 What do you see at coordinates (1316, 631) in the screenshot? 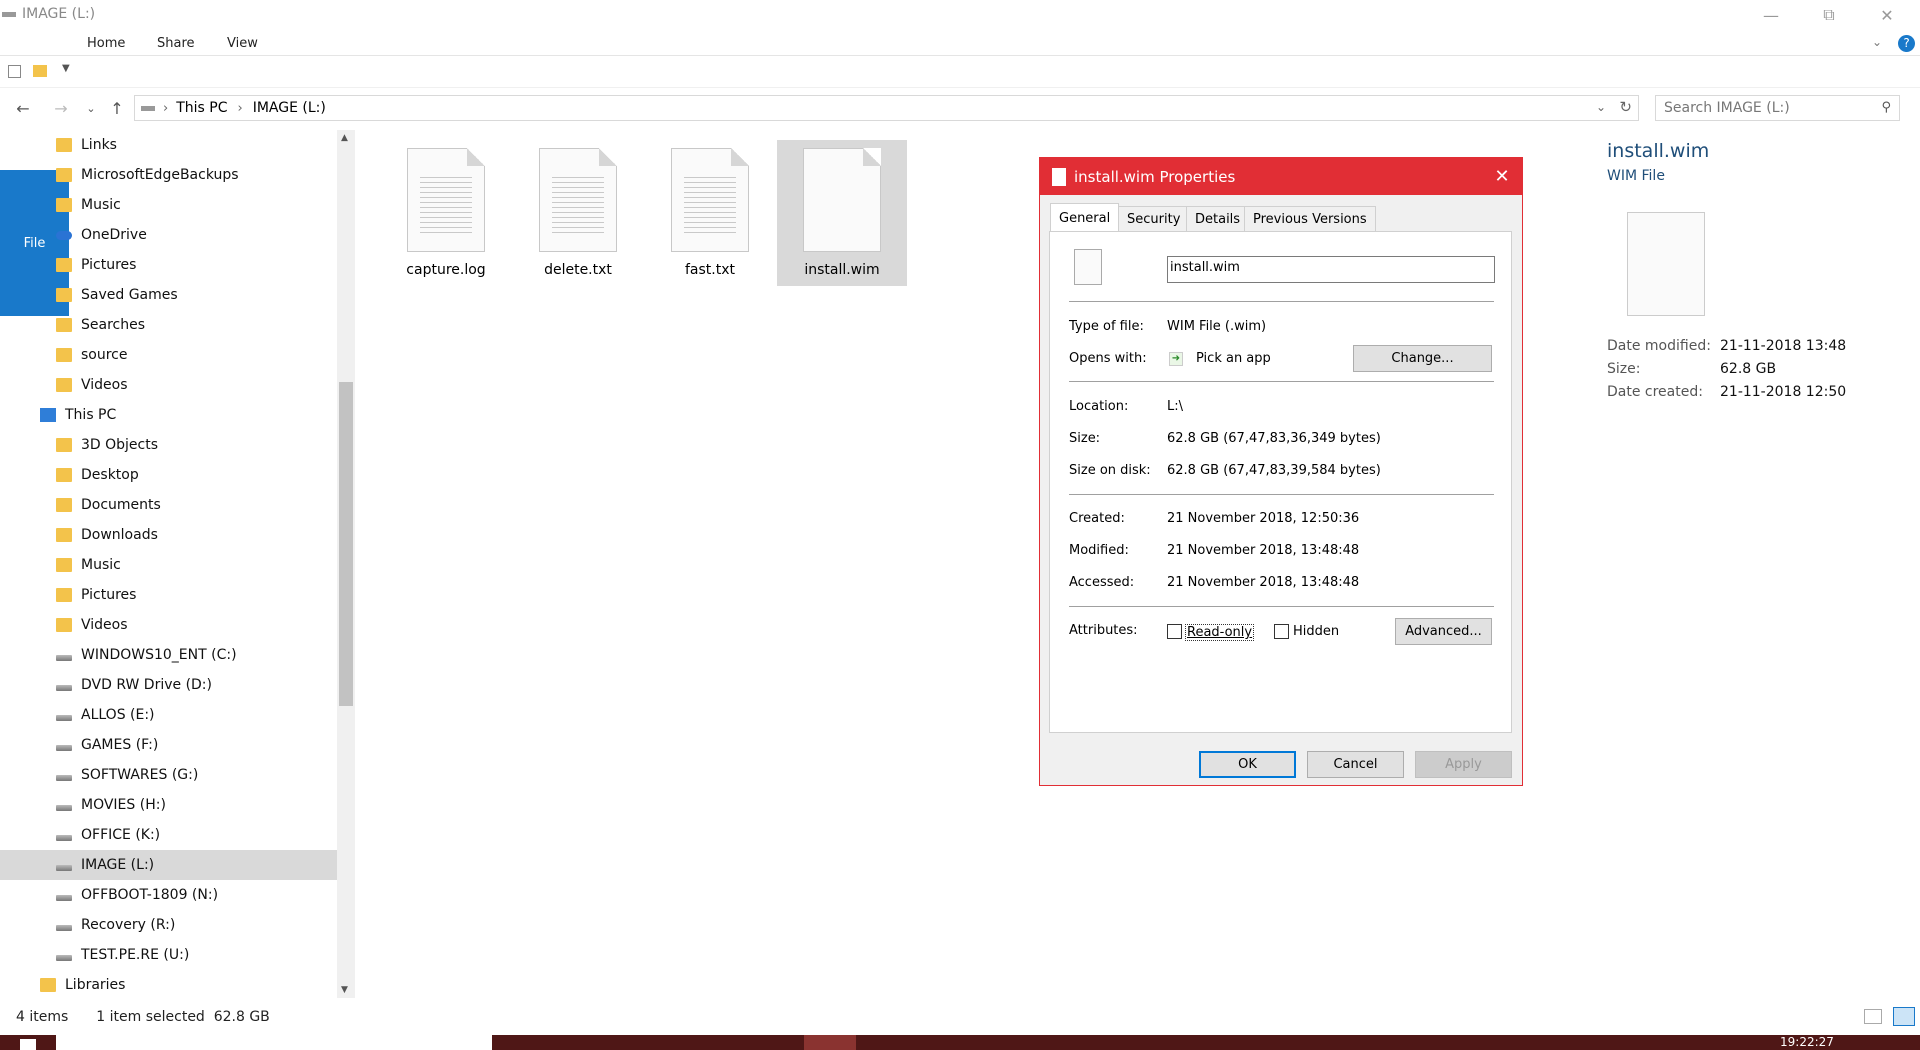
I see `hidden-label: Hidden` at bounding box center [1316, 631].